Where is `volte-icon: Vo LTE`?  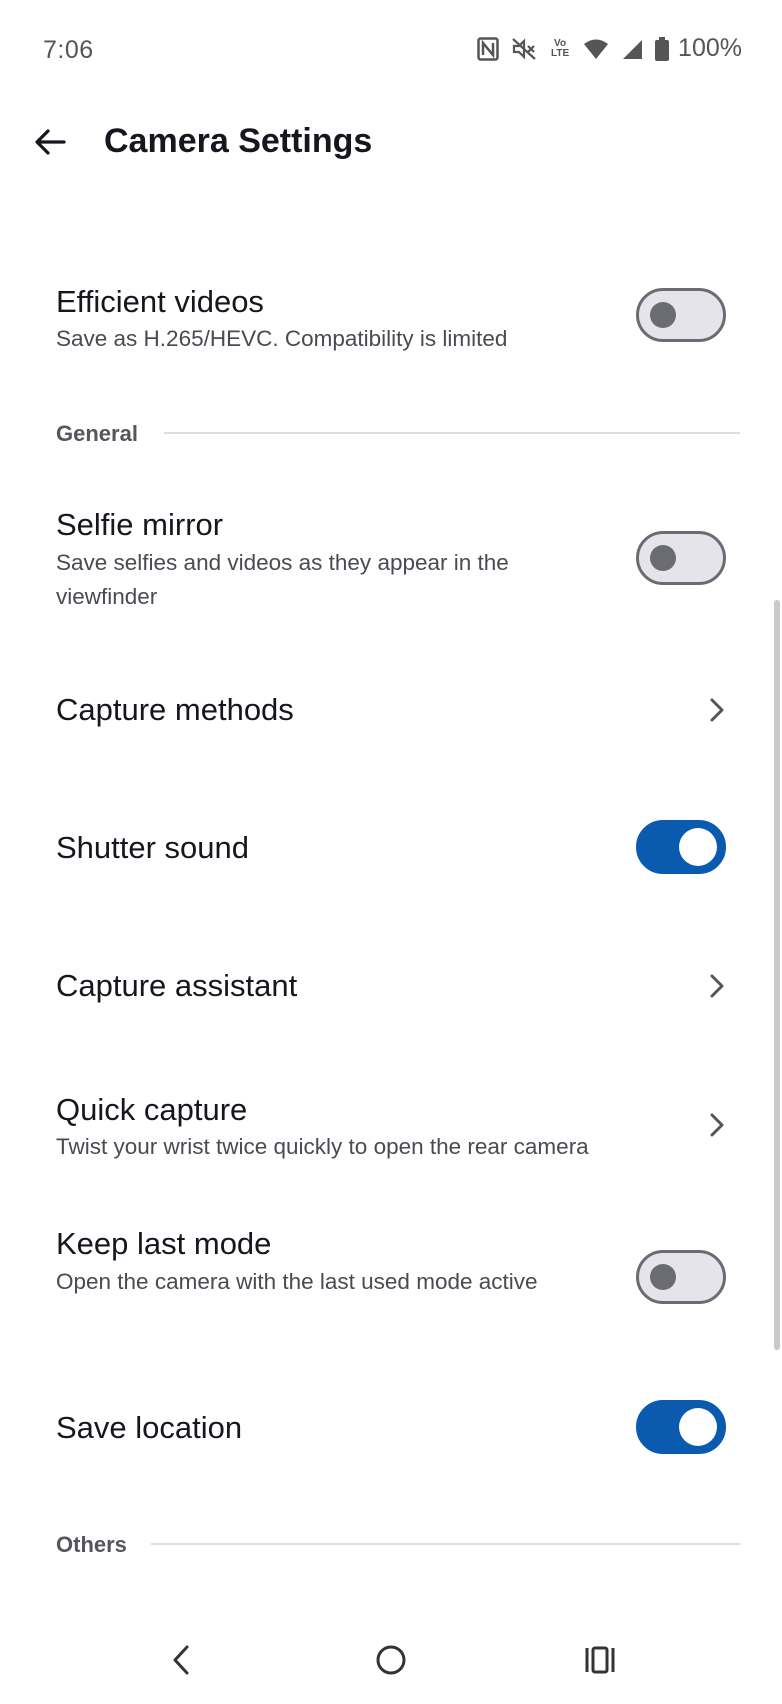
volte-icon: Vo LTE is located at coordinates (560, 49).